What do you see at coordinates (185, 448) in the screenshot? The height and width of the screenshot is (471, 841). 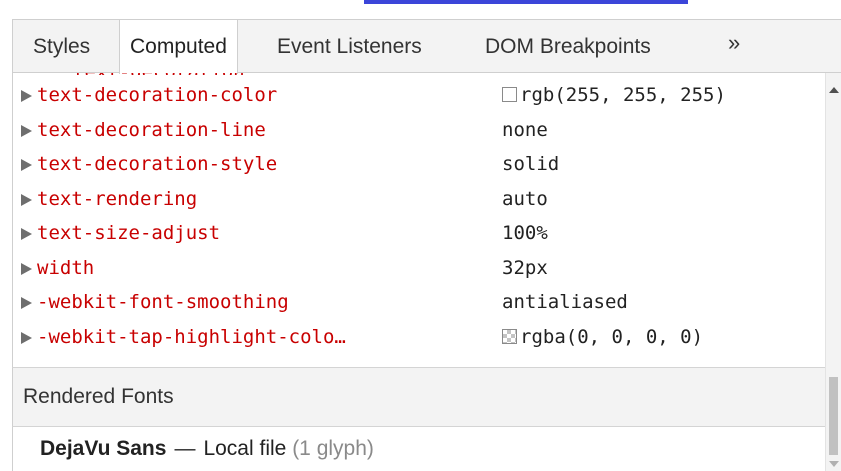 I see `font-dash: —` at bounding box center [185, 448].